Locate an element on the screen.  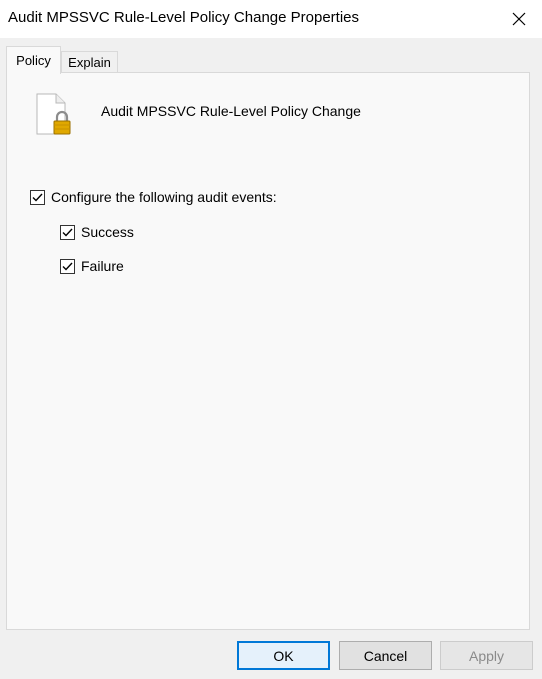
tab-explain: Explain is located at coordinates (89, 62).